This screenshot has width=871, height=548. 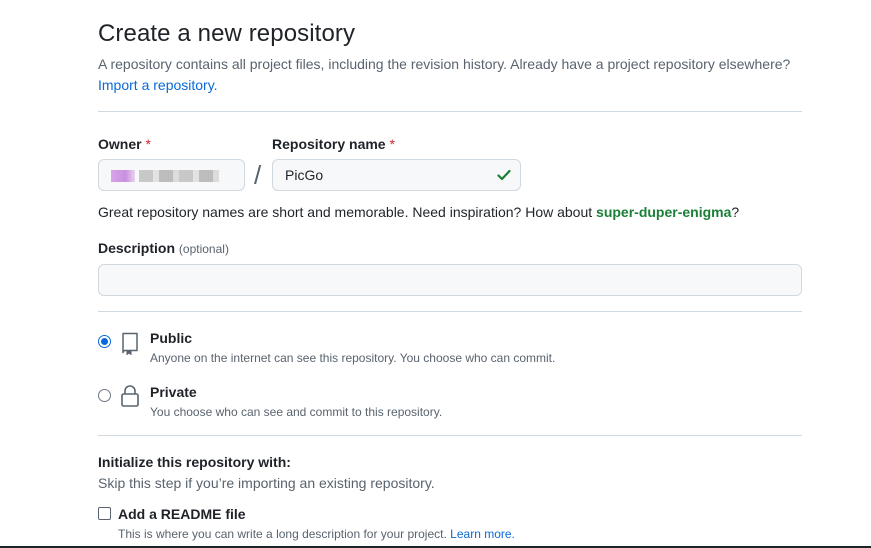 I want to click on public-radio, so click(x=104, y=341).